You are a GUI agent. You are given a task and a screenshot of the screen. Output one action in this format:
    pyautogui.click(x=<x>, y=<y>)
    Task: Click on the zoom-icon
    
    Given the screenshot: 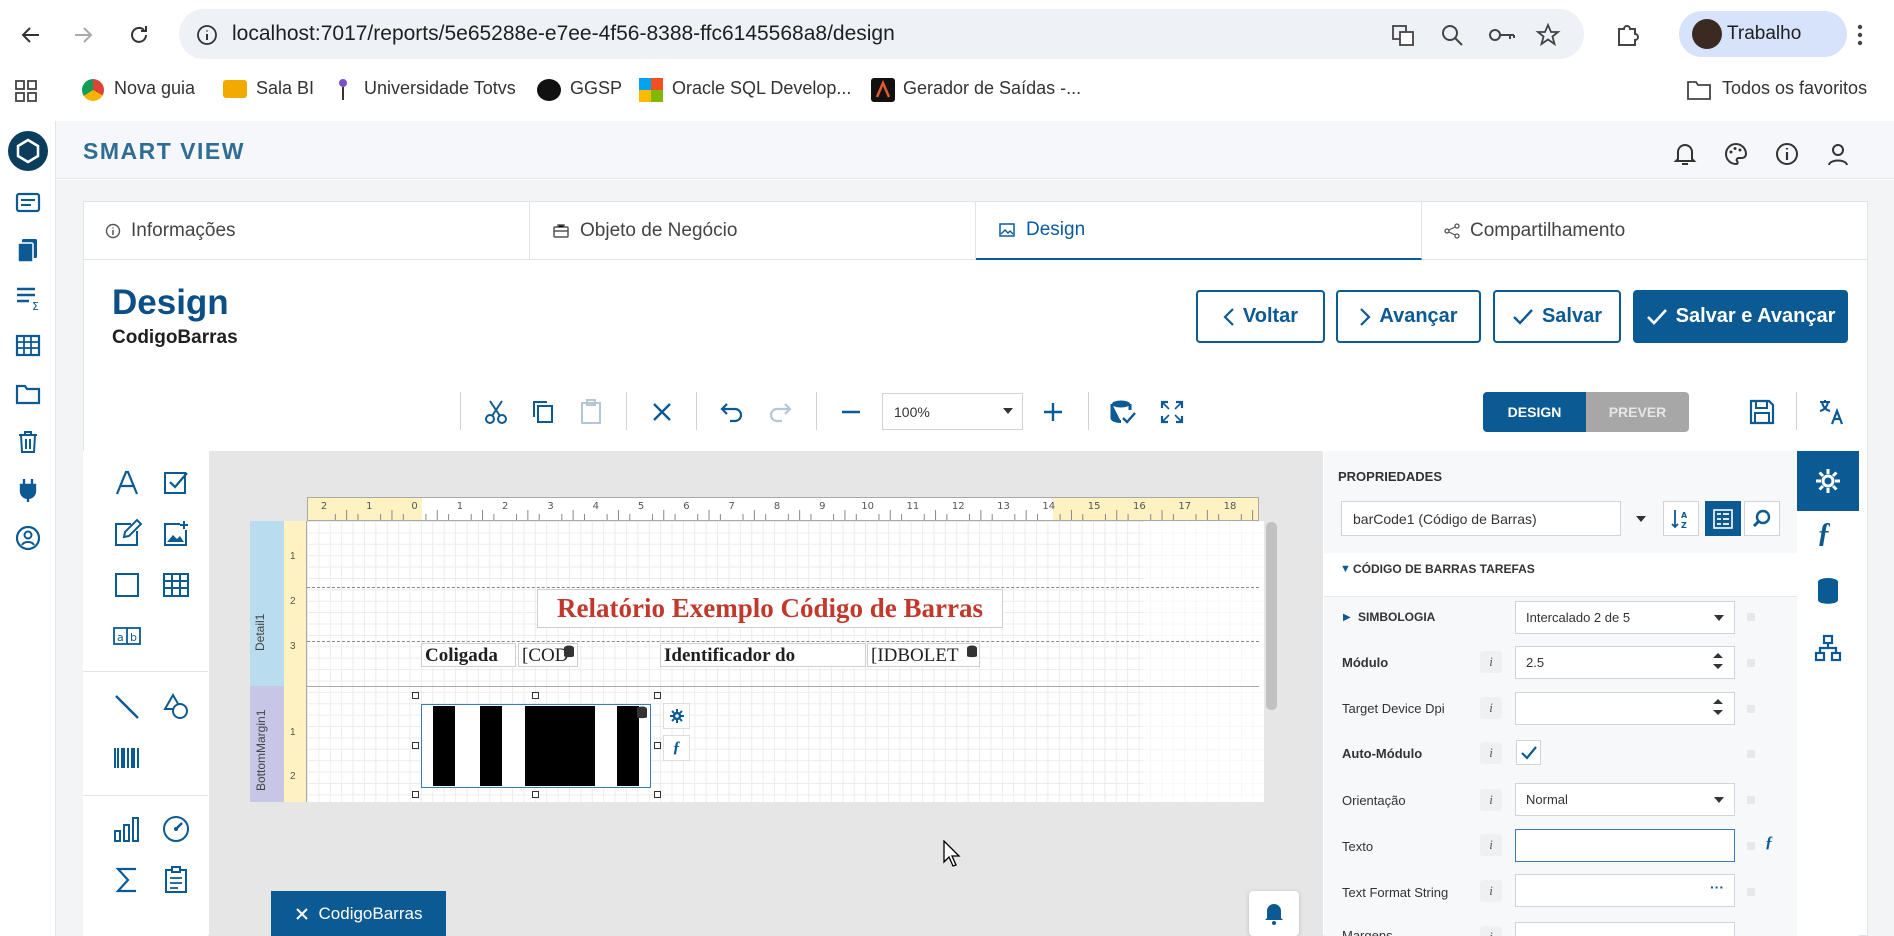 What is the action you would take?
    pyautogui.click(x=1452, y=35)
    